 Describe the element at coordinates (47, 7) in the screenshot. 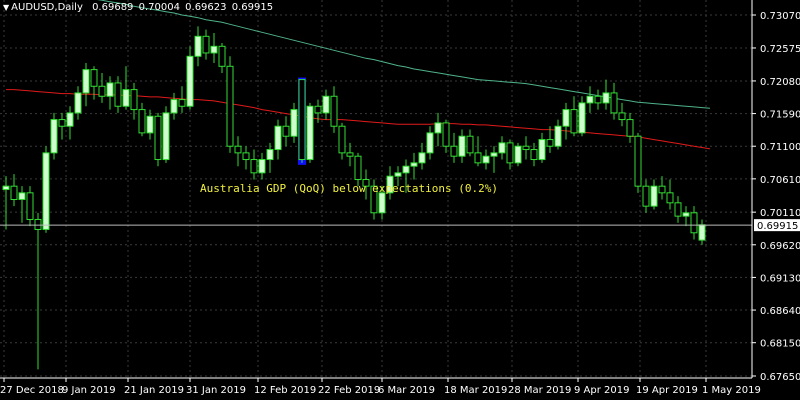

I see `symbol-label: AUDUSD,Daily` at that location.